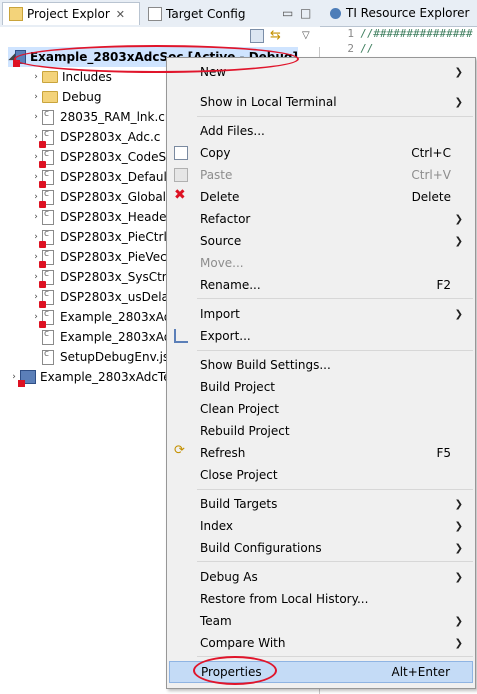 The height and width of the screenshot is (694, 477). I want to click on menu-label: Index, so click(217, 526).